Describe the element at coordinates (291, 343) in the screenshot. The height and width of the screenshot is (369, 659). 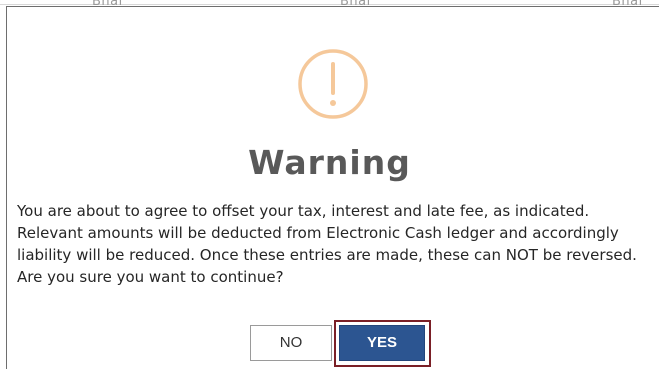
I see `no-button: NO` at that location.